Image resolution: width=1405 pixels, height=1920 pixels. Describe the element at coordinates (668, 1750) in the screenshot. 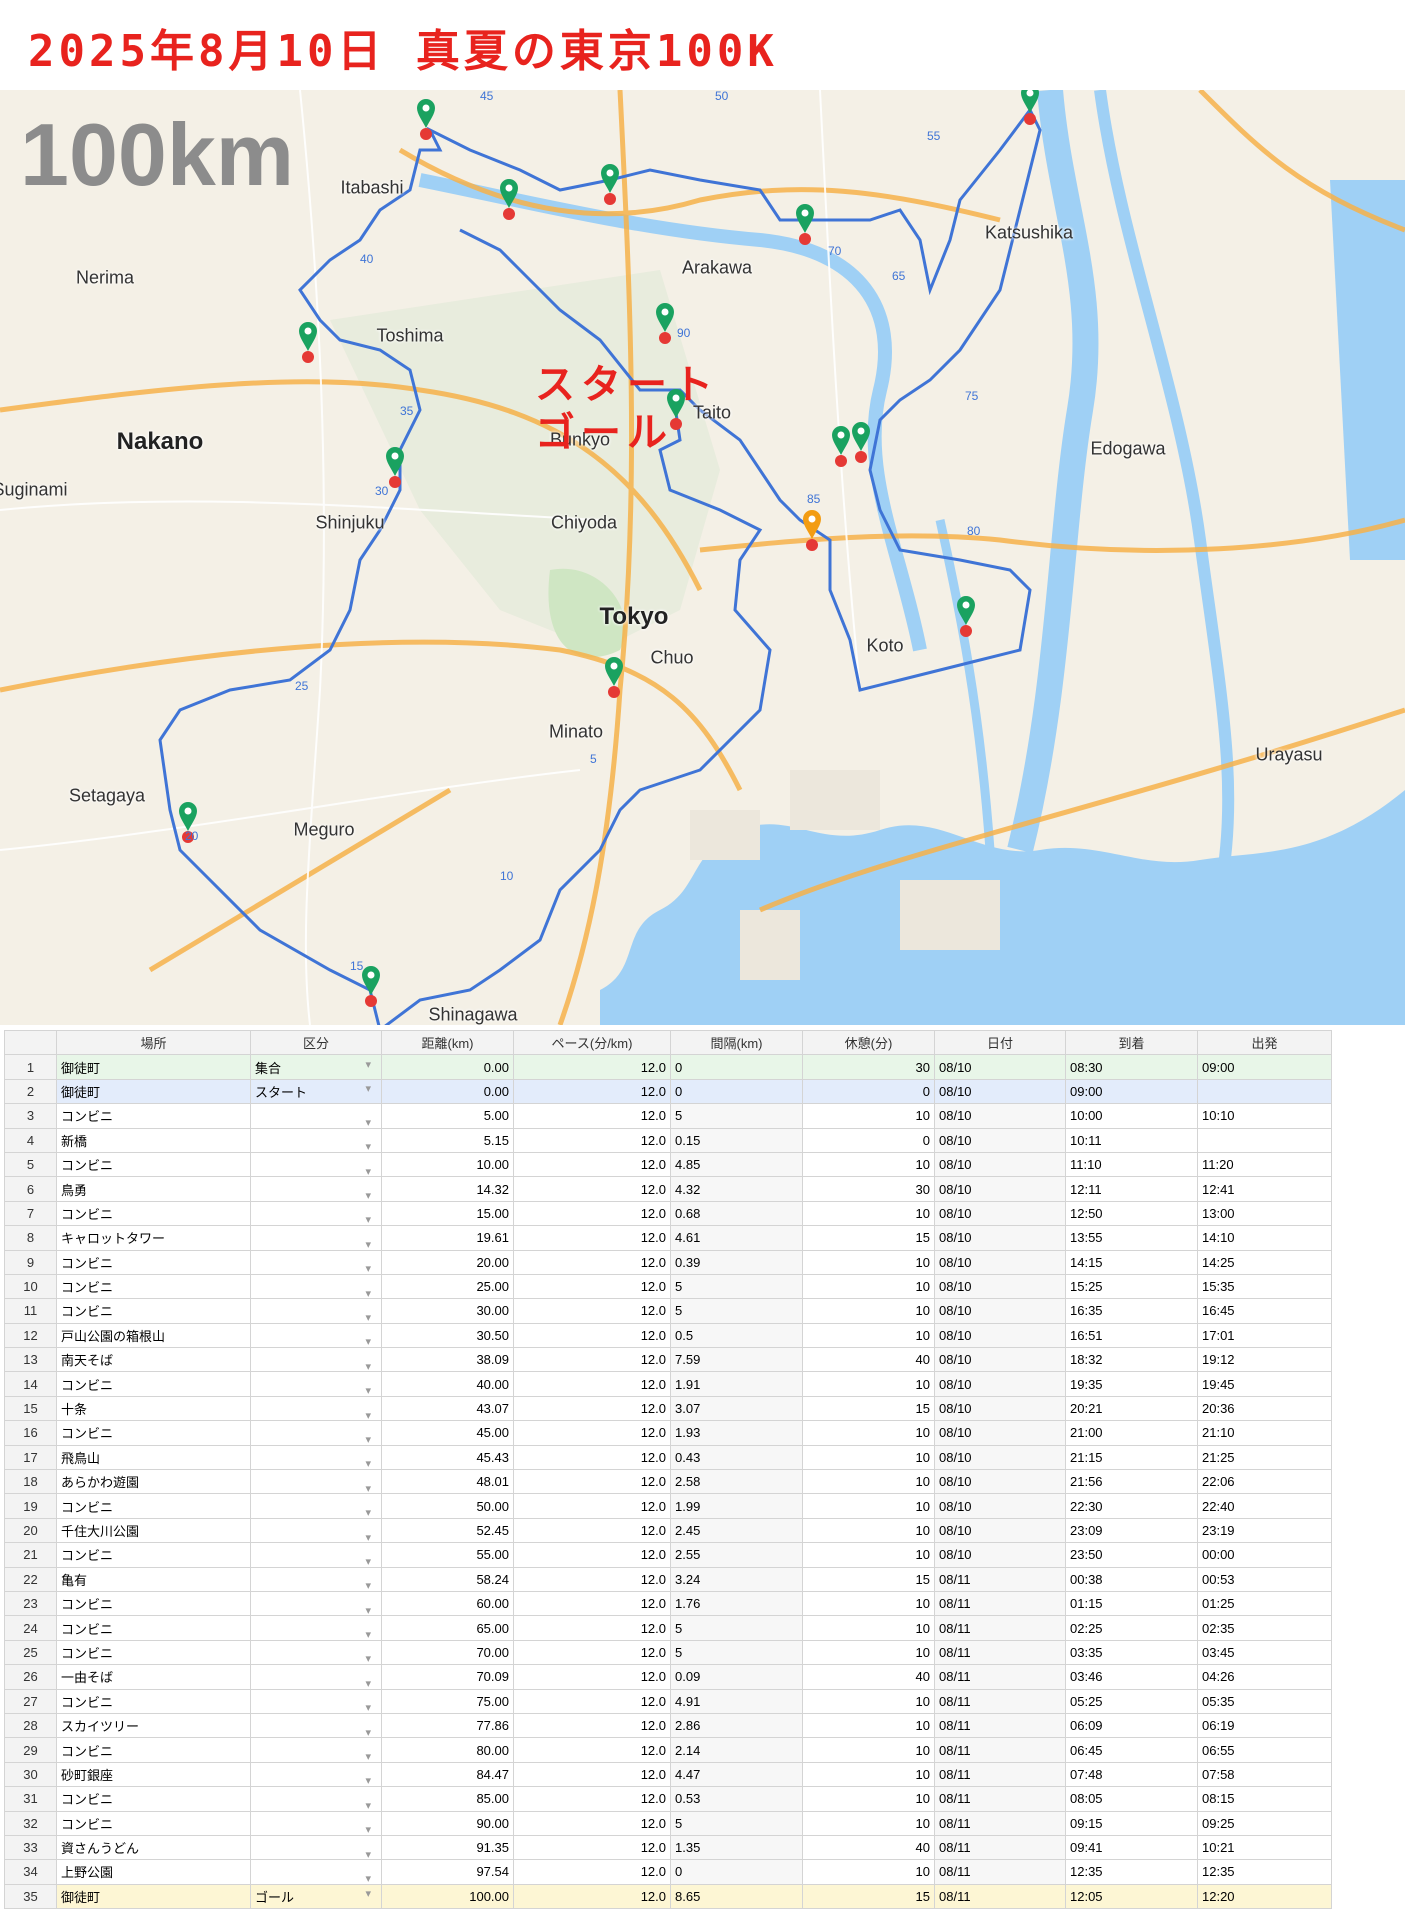

I see `table-row: 29コンビニ 80.0012.02.141008/1106:4506:55` at that location.